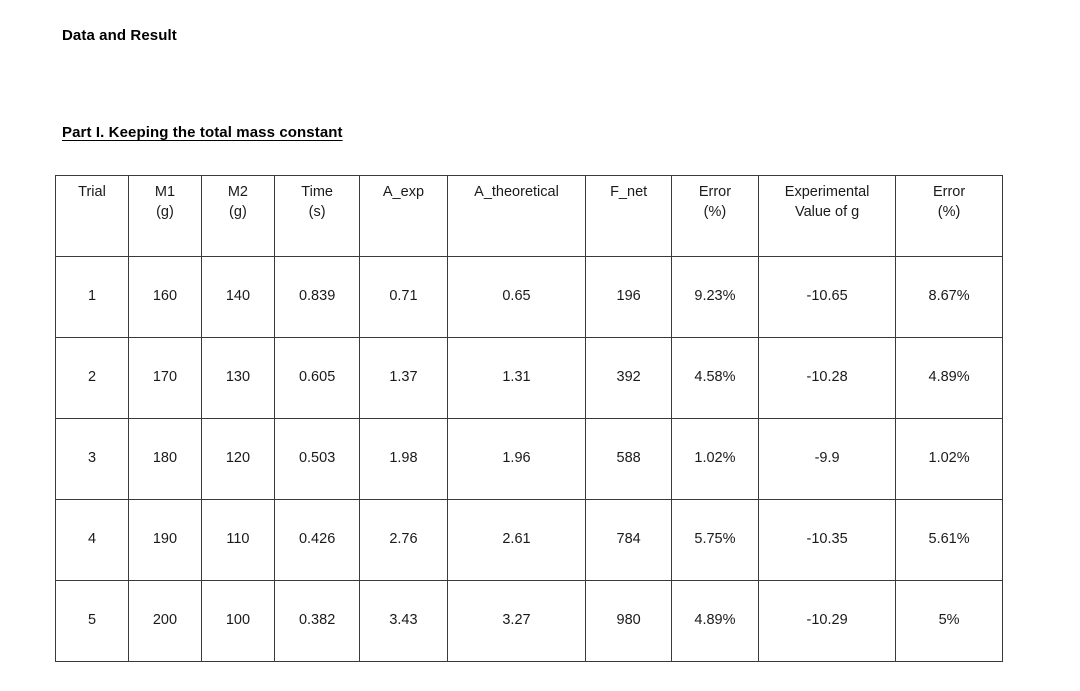 Image resolution: width=1080 pixels, height=691 pixels. I want to click on cell-error-acceleration: 4.89%, so click(715, 621).